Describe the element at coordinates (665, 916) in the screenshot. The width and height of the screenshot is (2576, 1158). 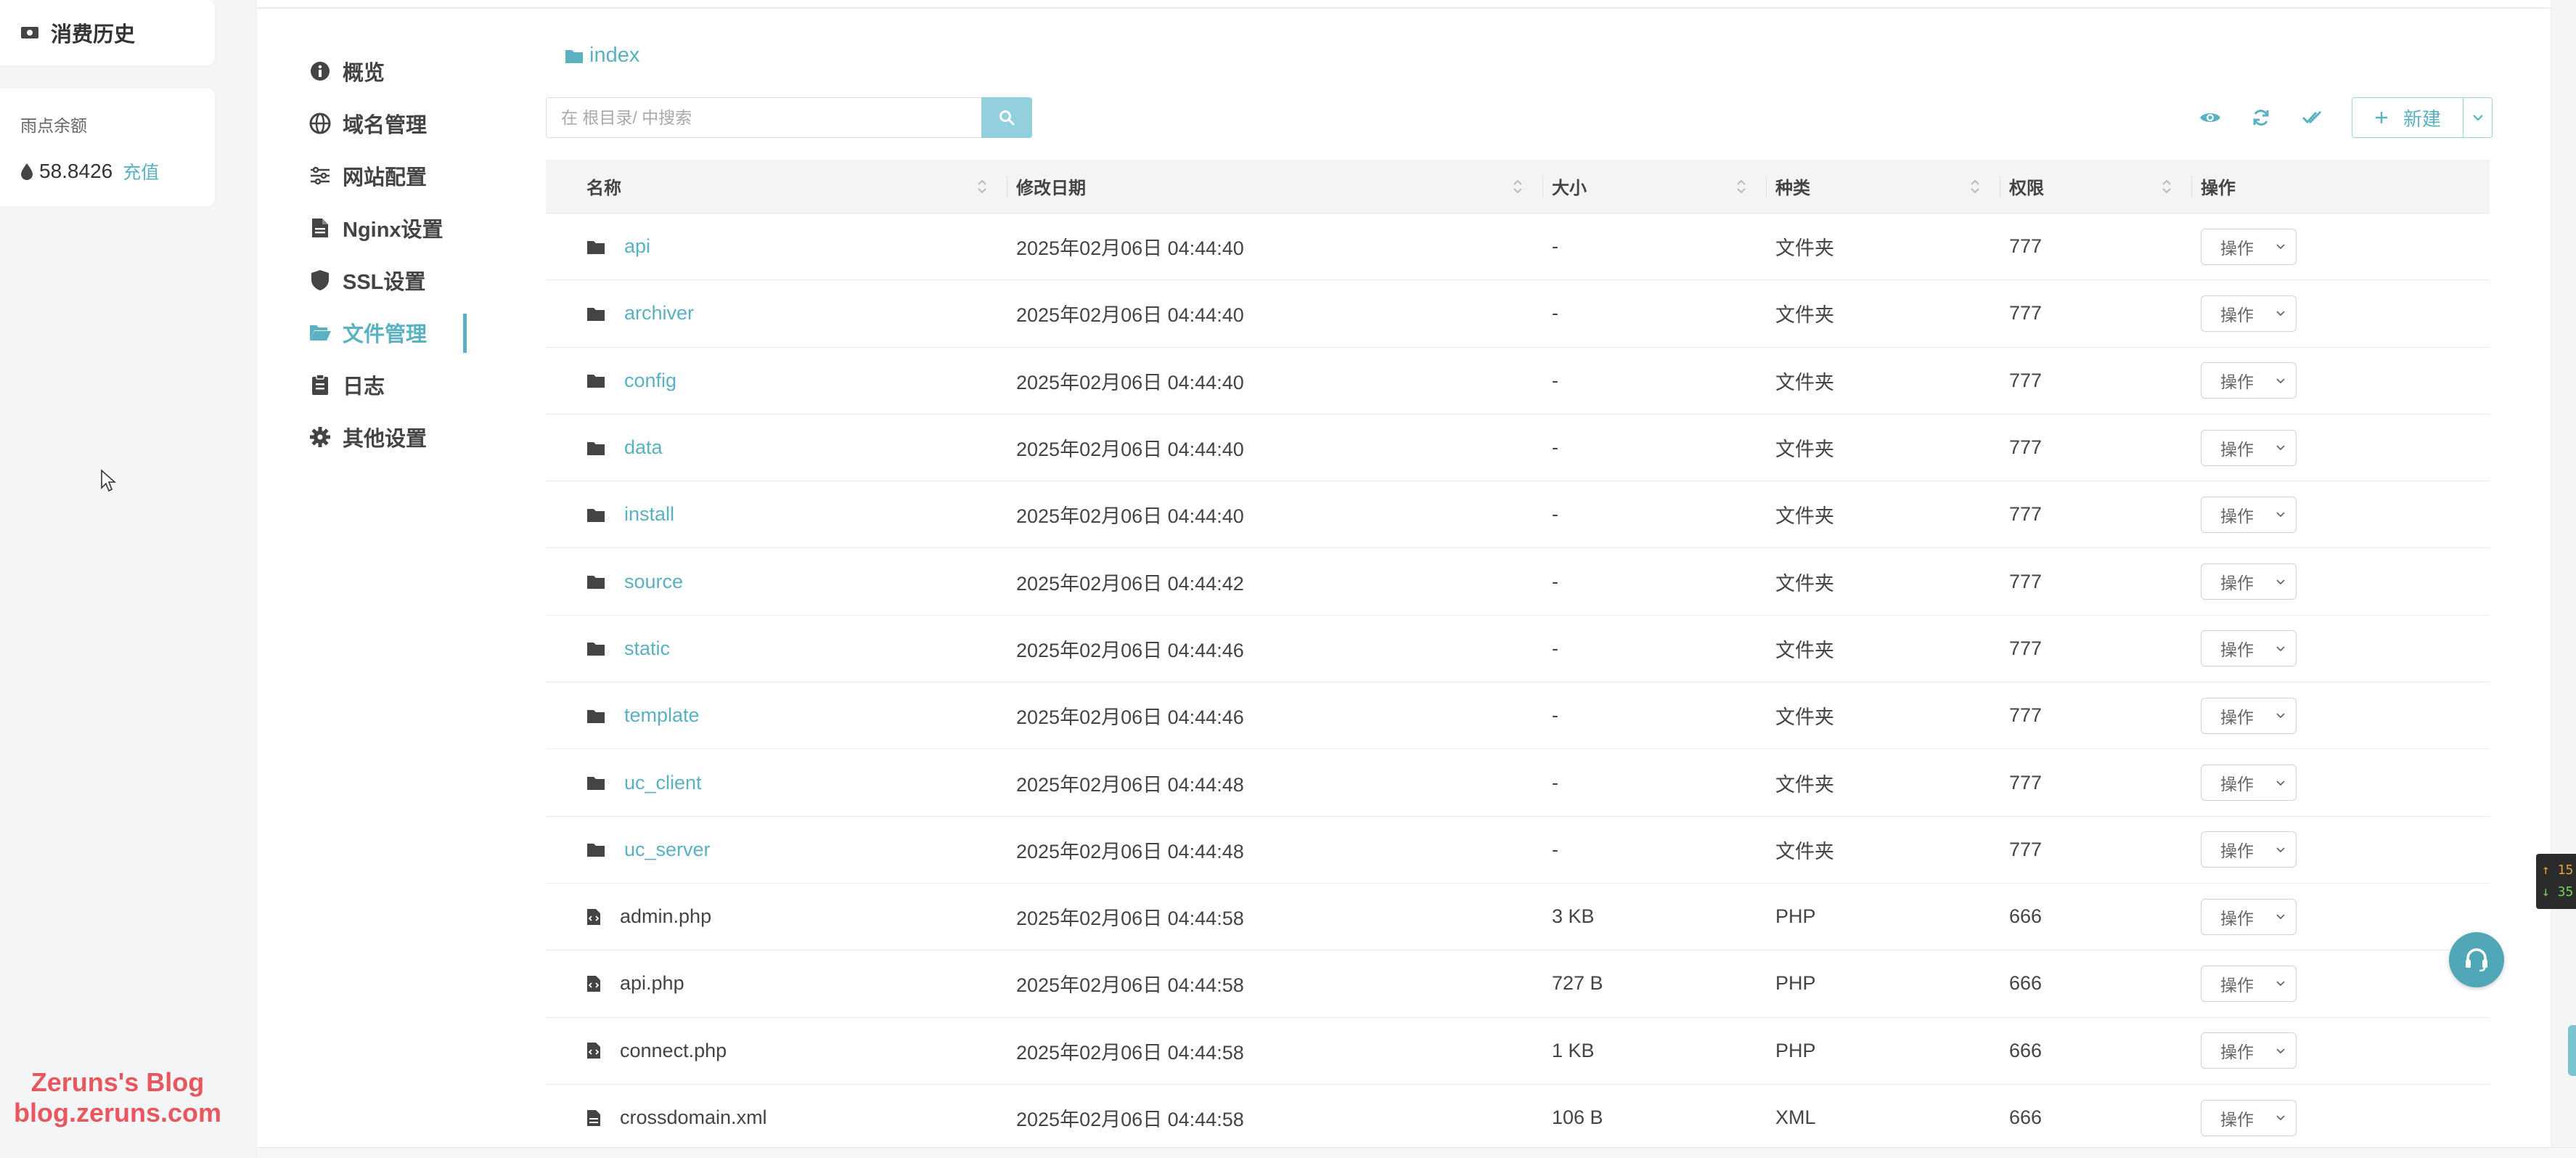
I see `file-name: admin.php` at that location.